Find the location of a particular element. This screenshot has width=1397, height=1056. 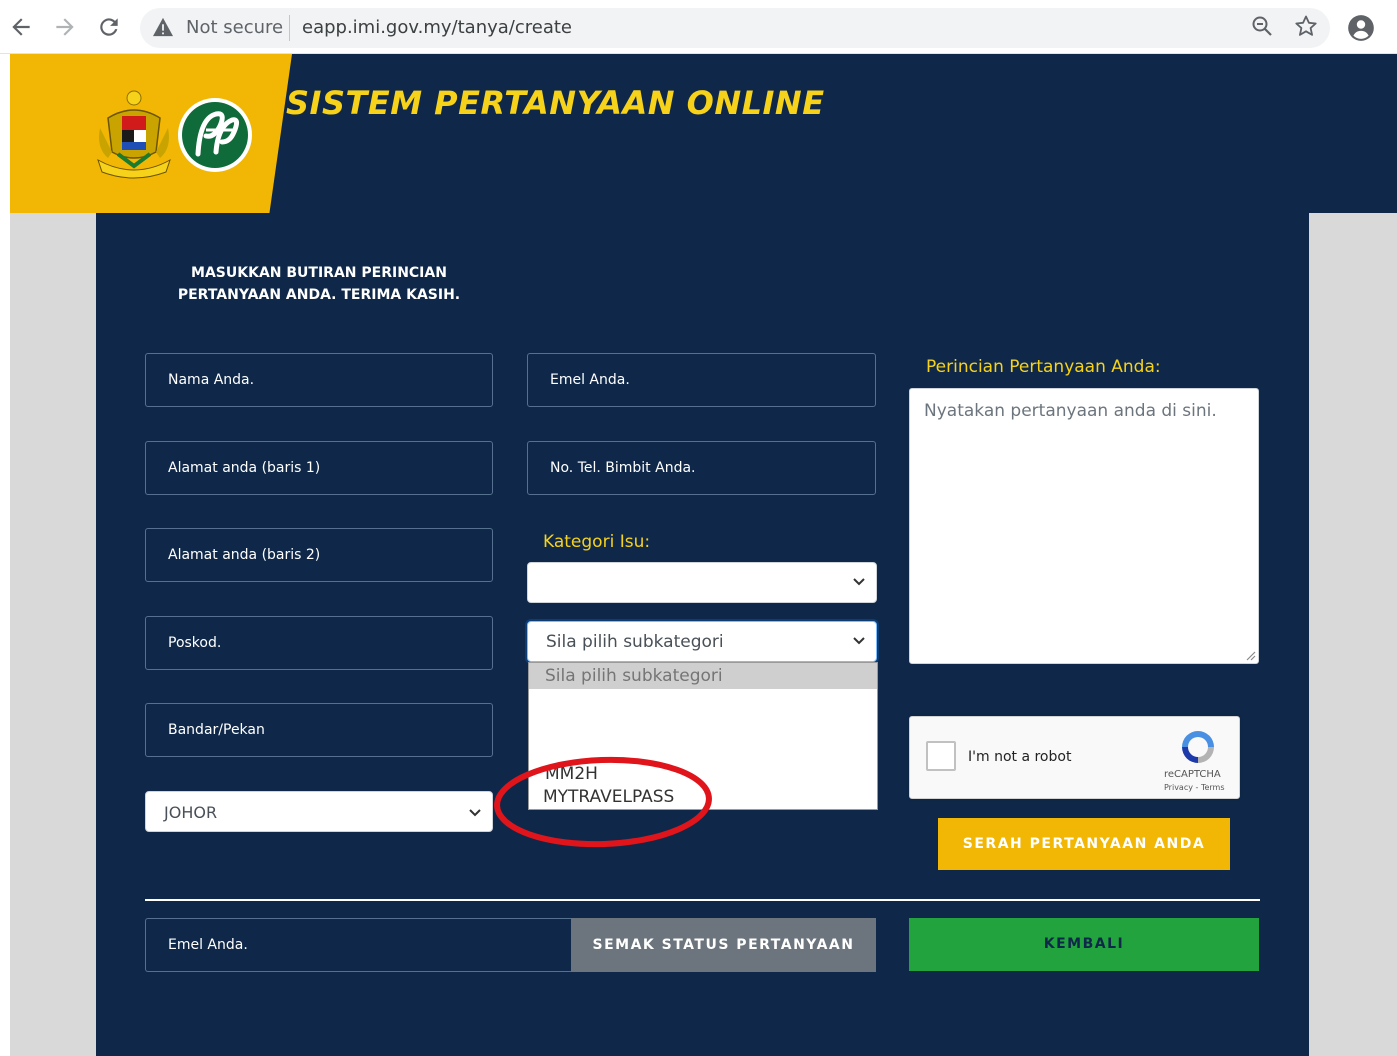

name-field: Nama Anda. is located at coordinates (319, 380).